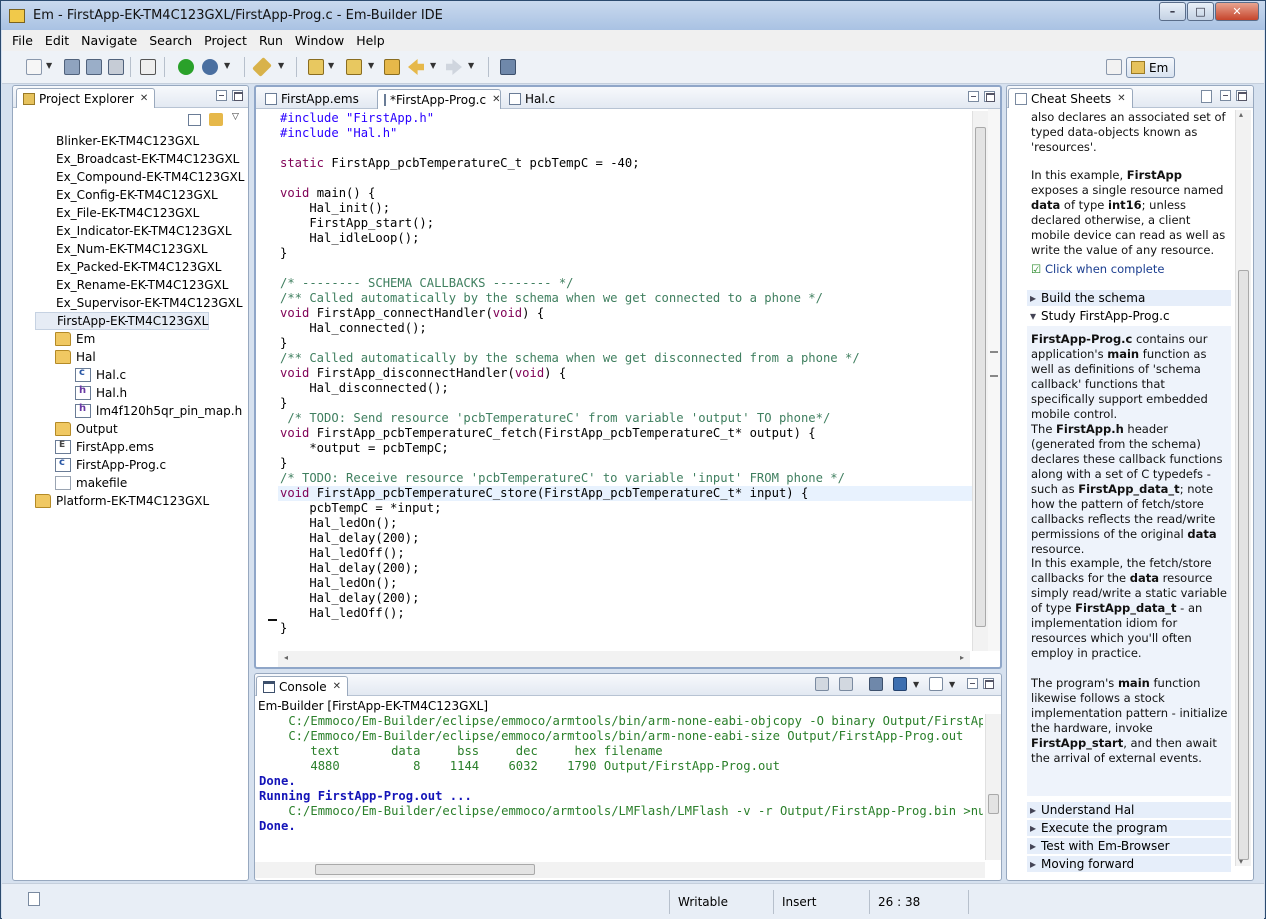 This screenshot has width=1266, height=919. I want to click on tree-item: Output, so click(86, 429).